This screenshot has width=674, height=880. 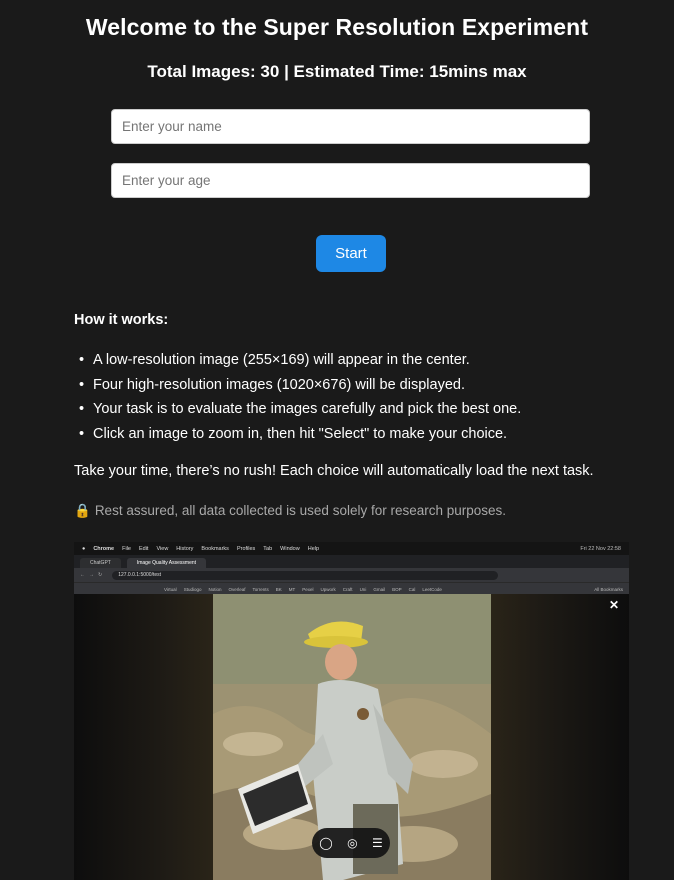 What do you see at coordinates (308, 589) in the screenshot?
I see `bookmark: Pexel` at bounding box center [308, 589].